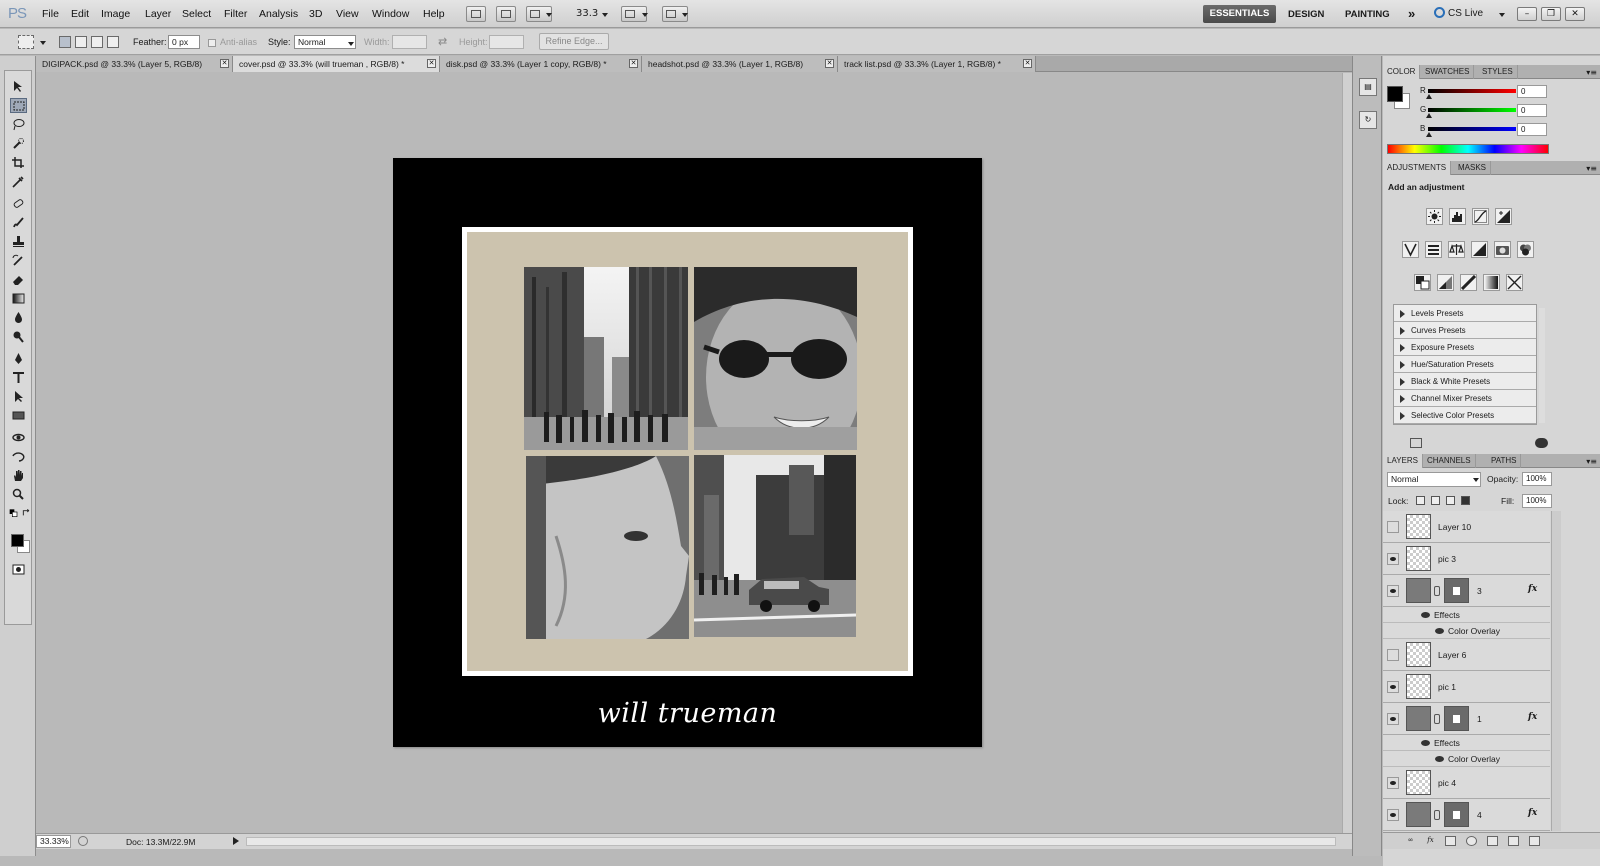 Image resolution: width=1600 pixels, height=866 pixels. What do you see at coordinates (1492, 841) in the screenshot?
I see `new-group-icon` at bounding box center [1492, 841].